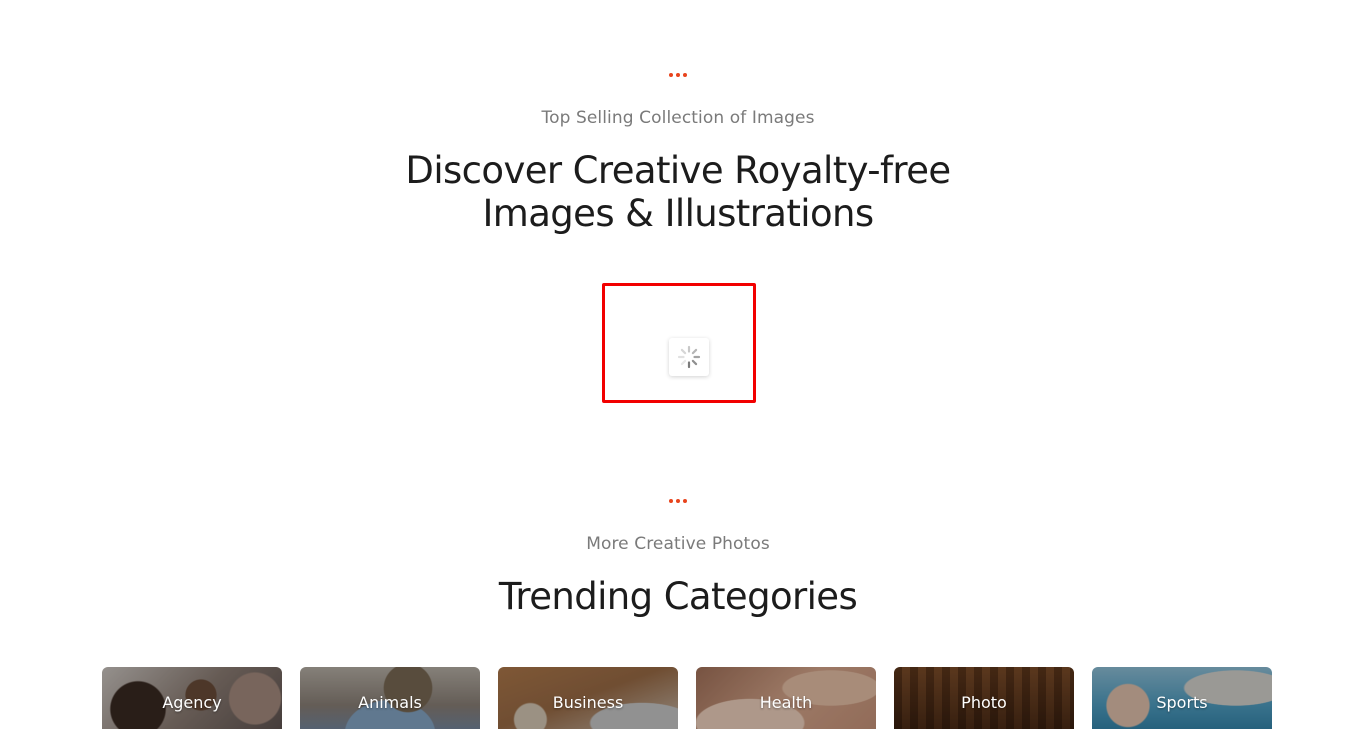 The image size is (1356, 729). I want to click on category-label: Animals, so click(390, 702).